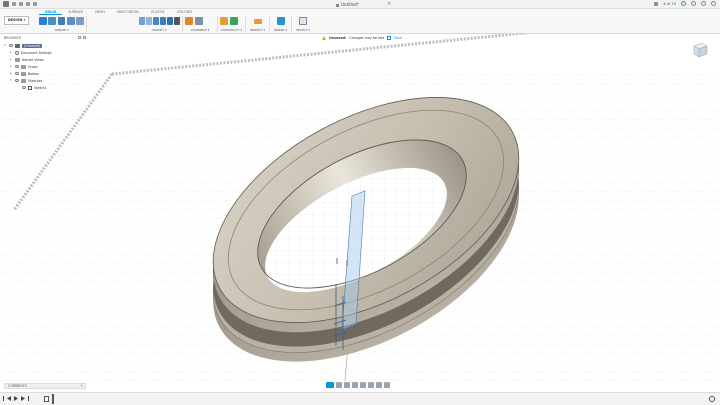  What do you see at coordinates (135, 24) in the screenshot?
I see `modify-group: MODIFY ▾` at bounding box center [135, 24].